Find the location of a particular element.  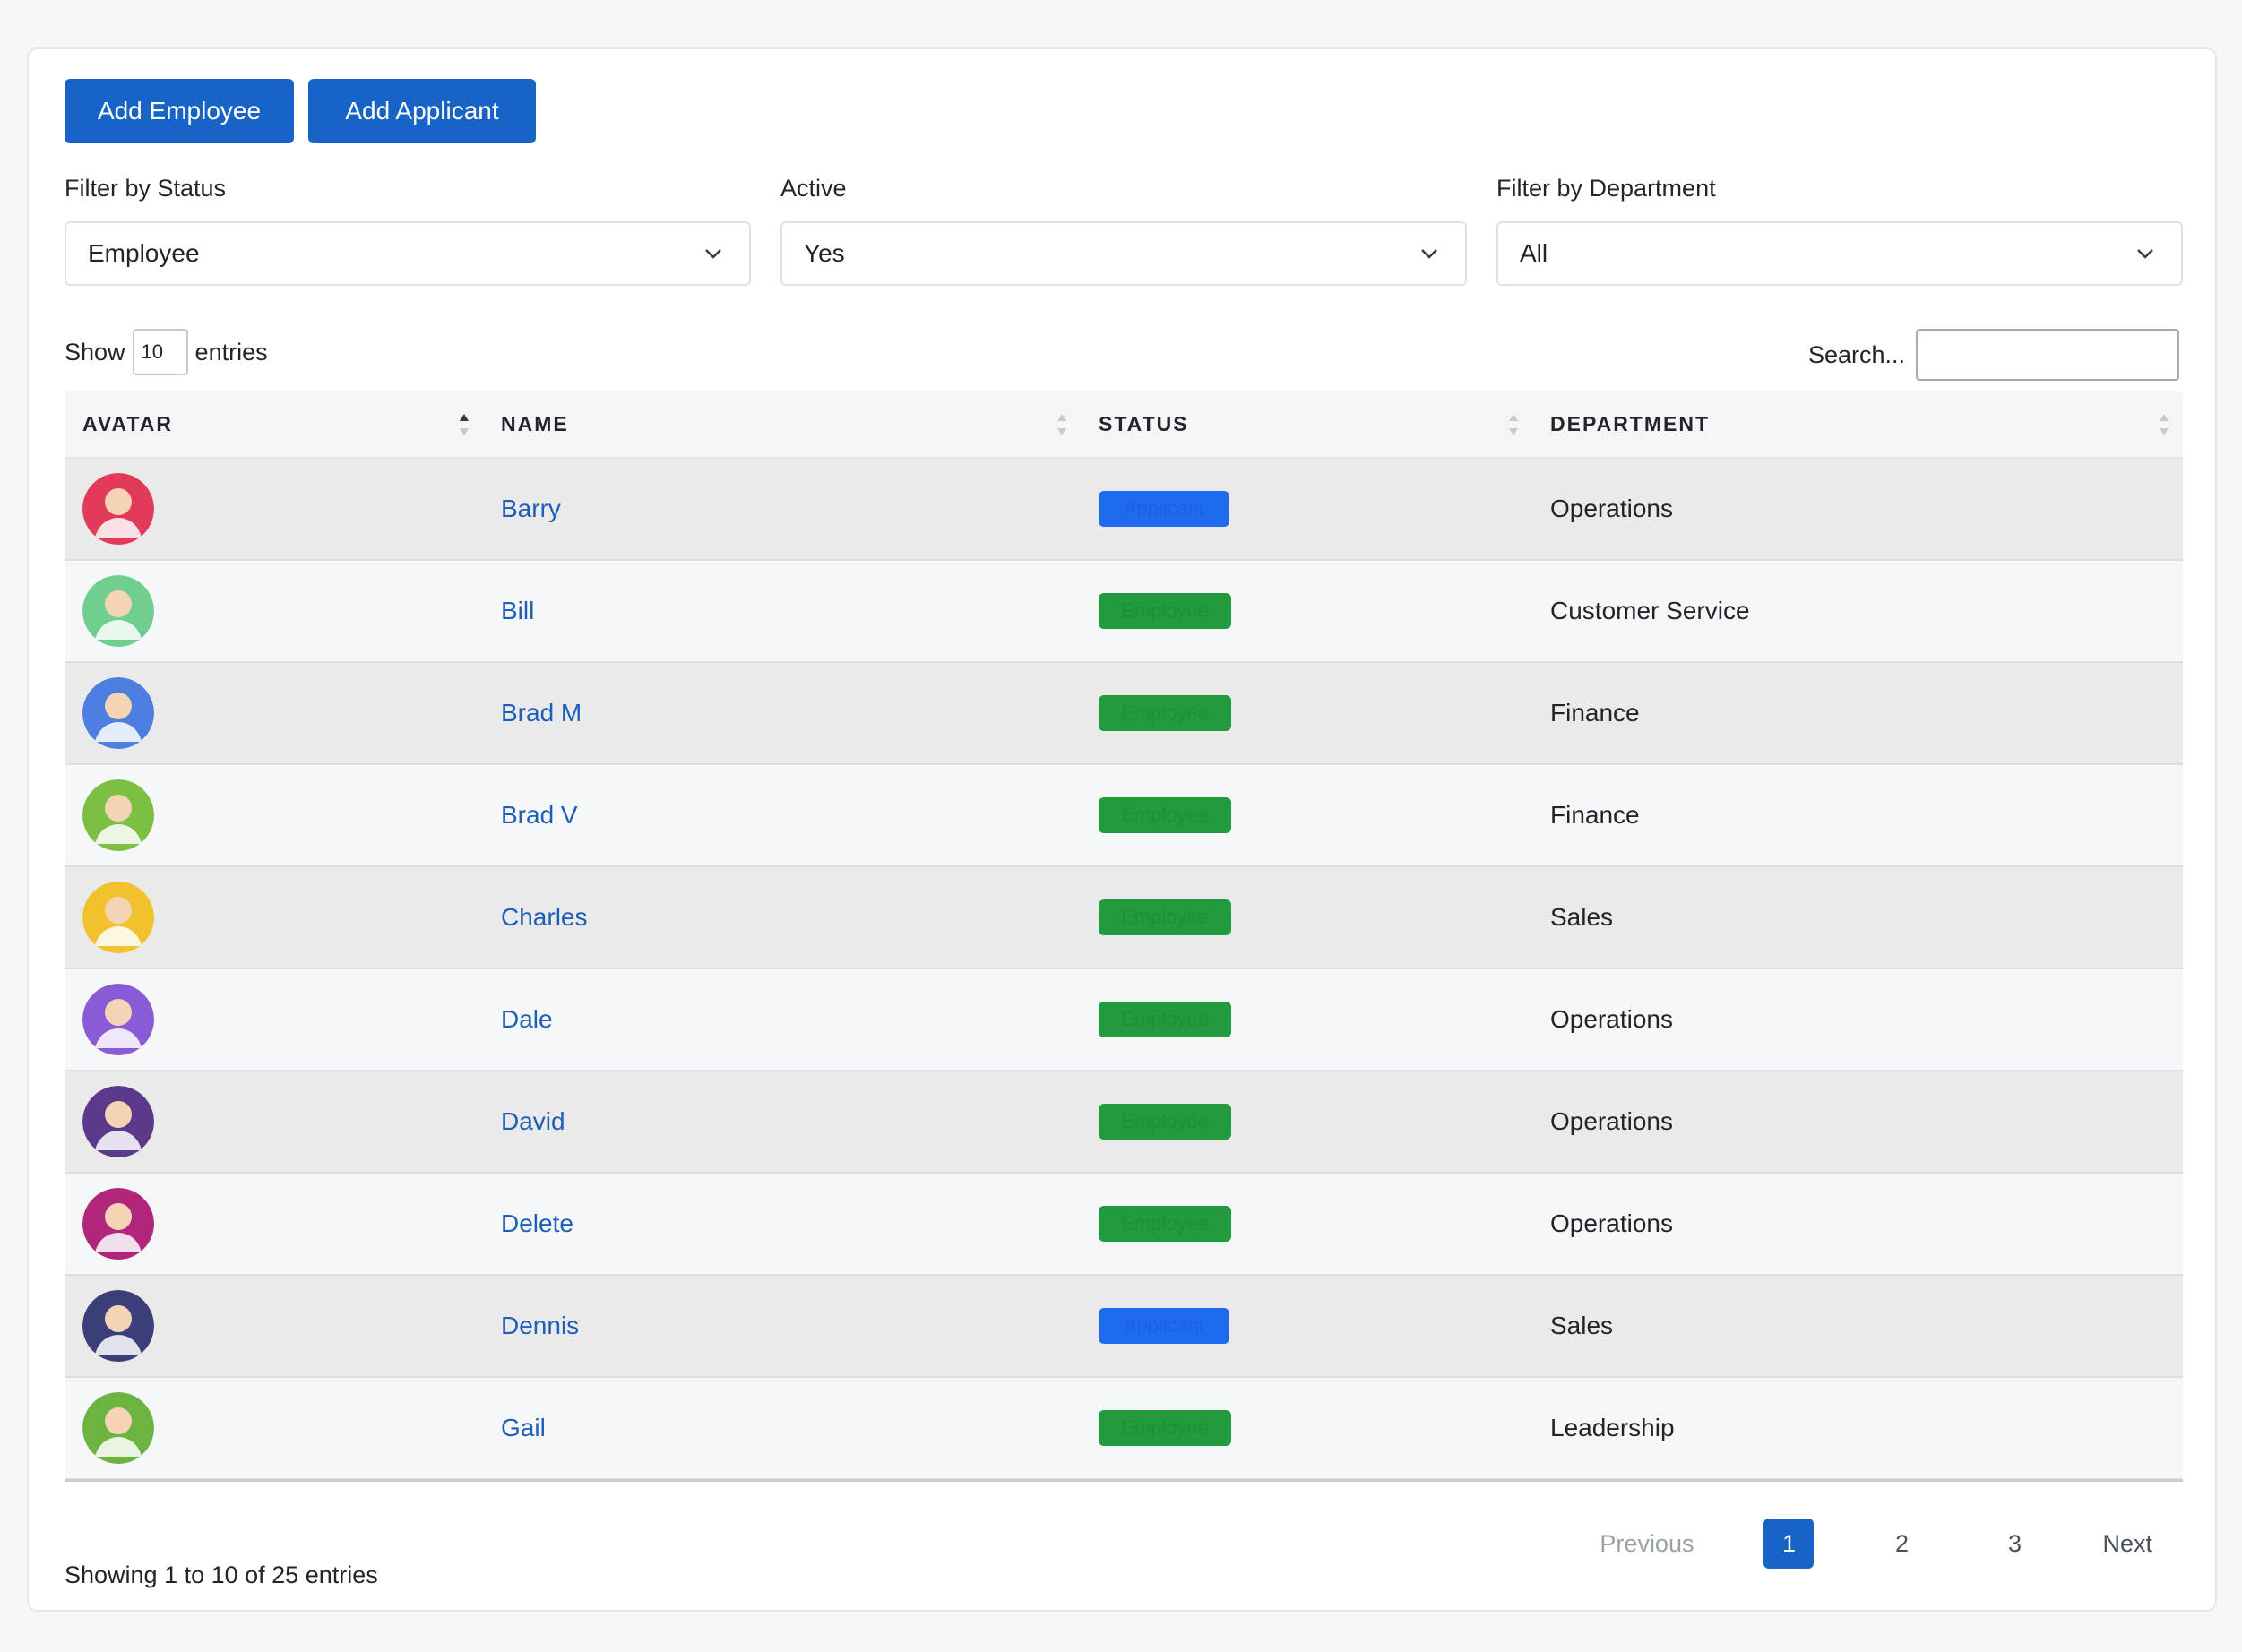

filter-status-value: Employee is located at coordinates (144, 253).